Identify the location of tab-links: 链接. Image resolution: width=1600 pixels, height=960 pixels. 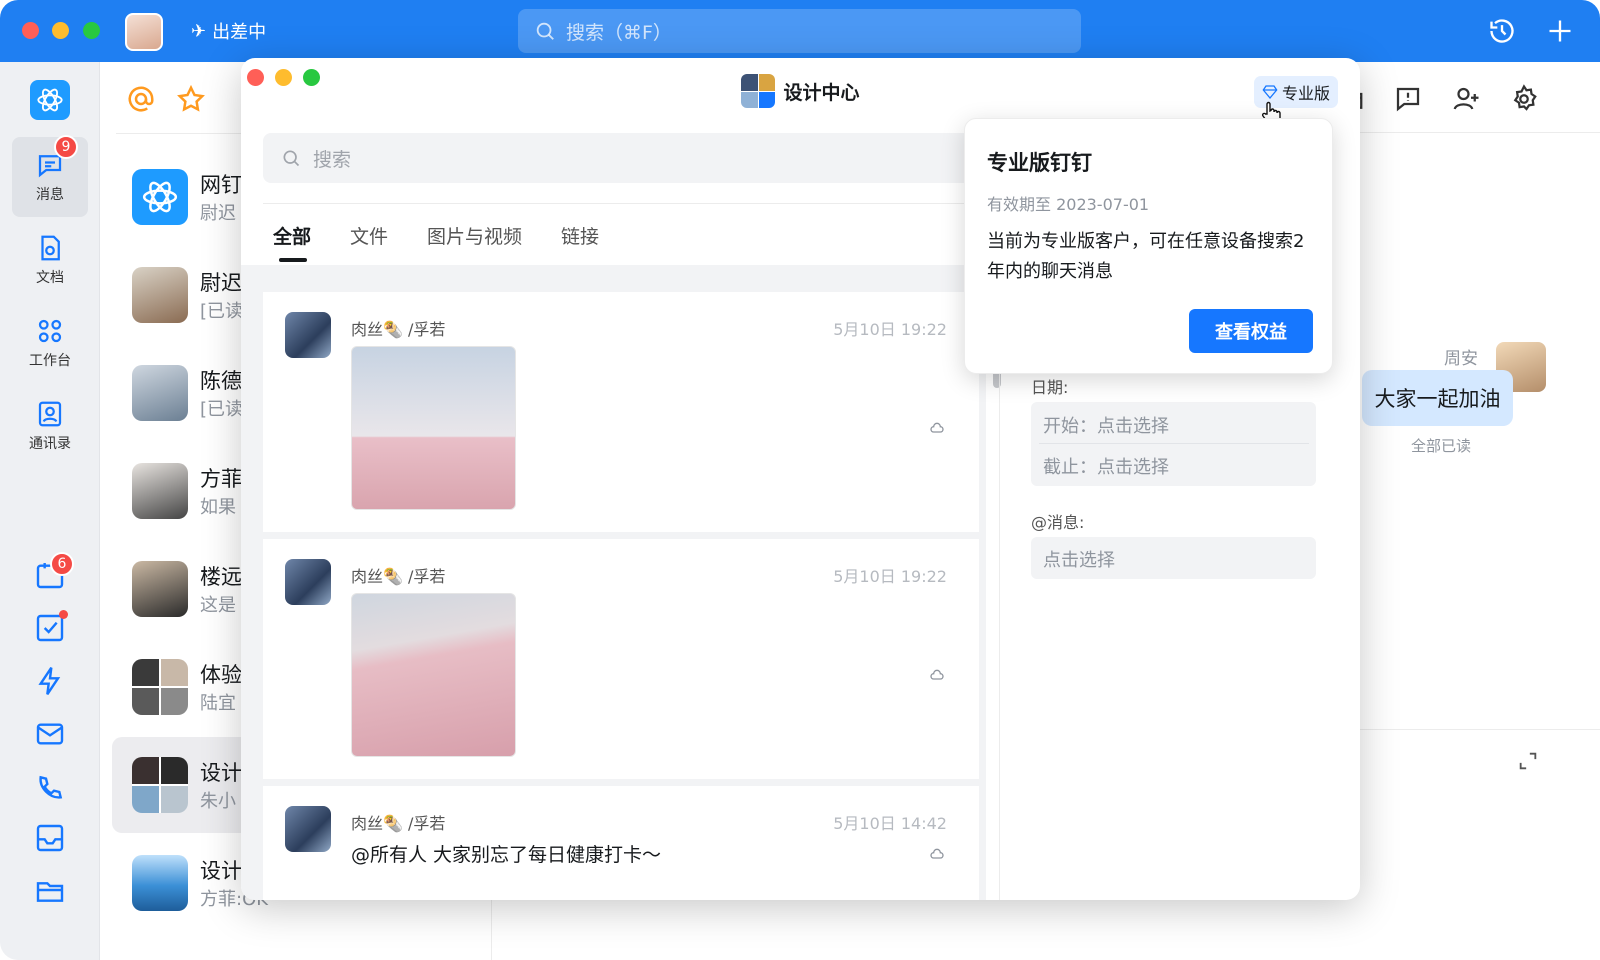
(580, 235).